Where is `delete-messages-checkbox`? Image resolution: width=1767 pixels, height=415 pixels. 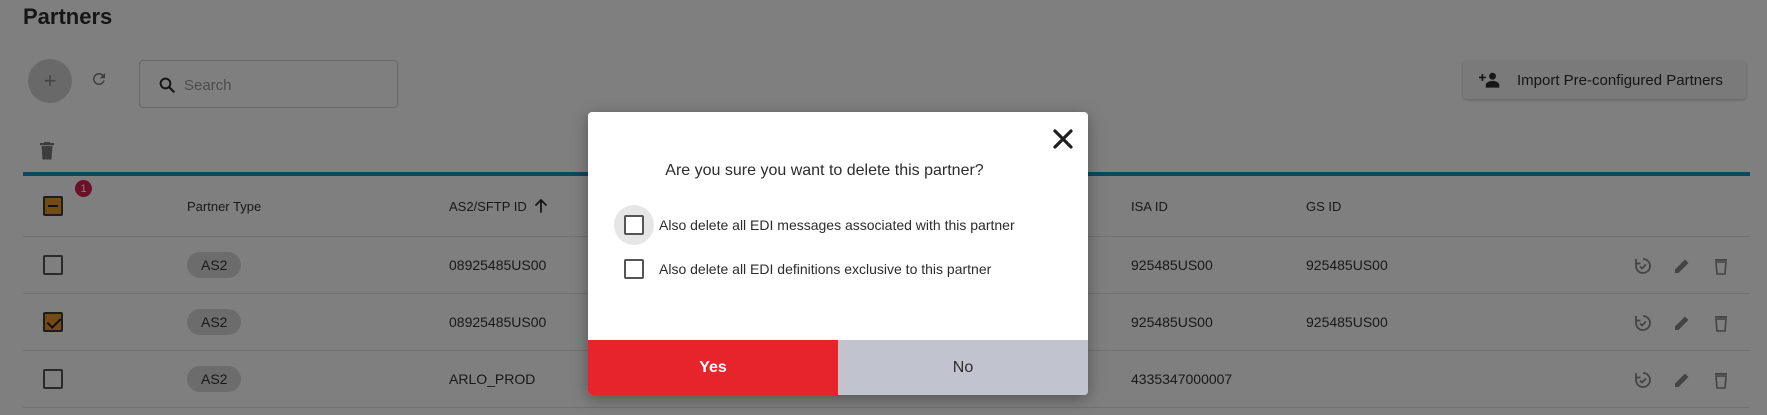
delete-messages-checkbox is located at coordinates (634, 225).